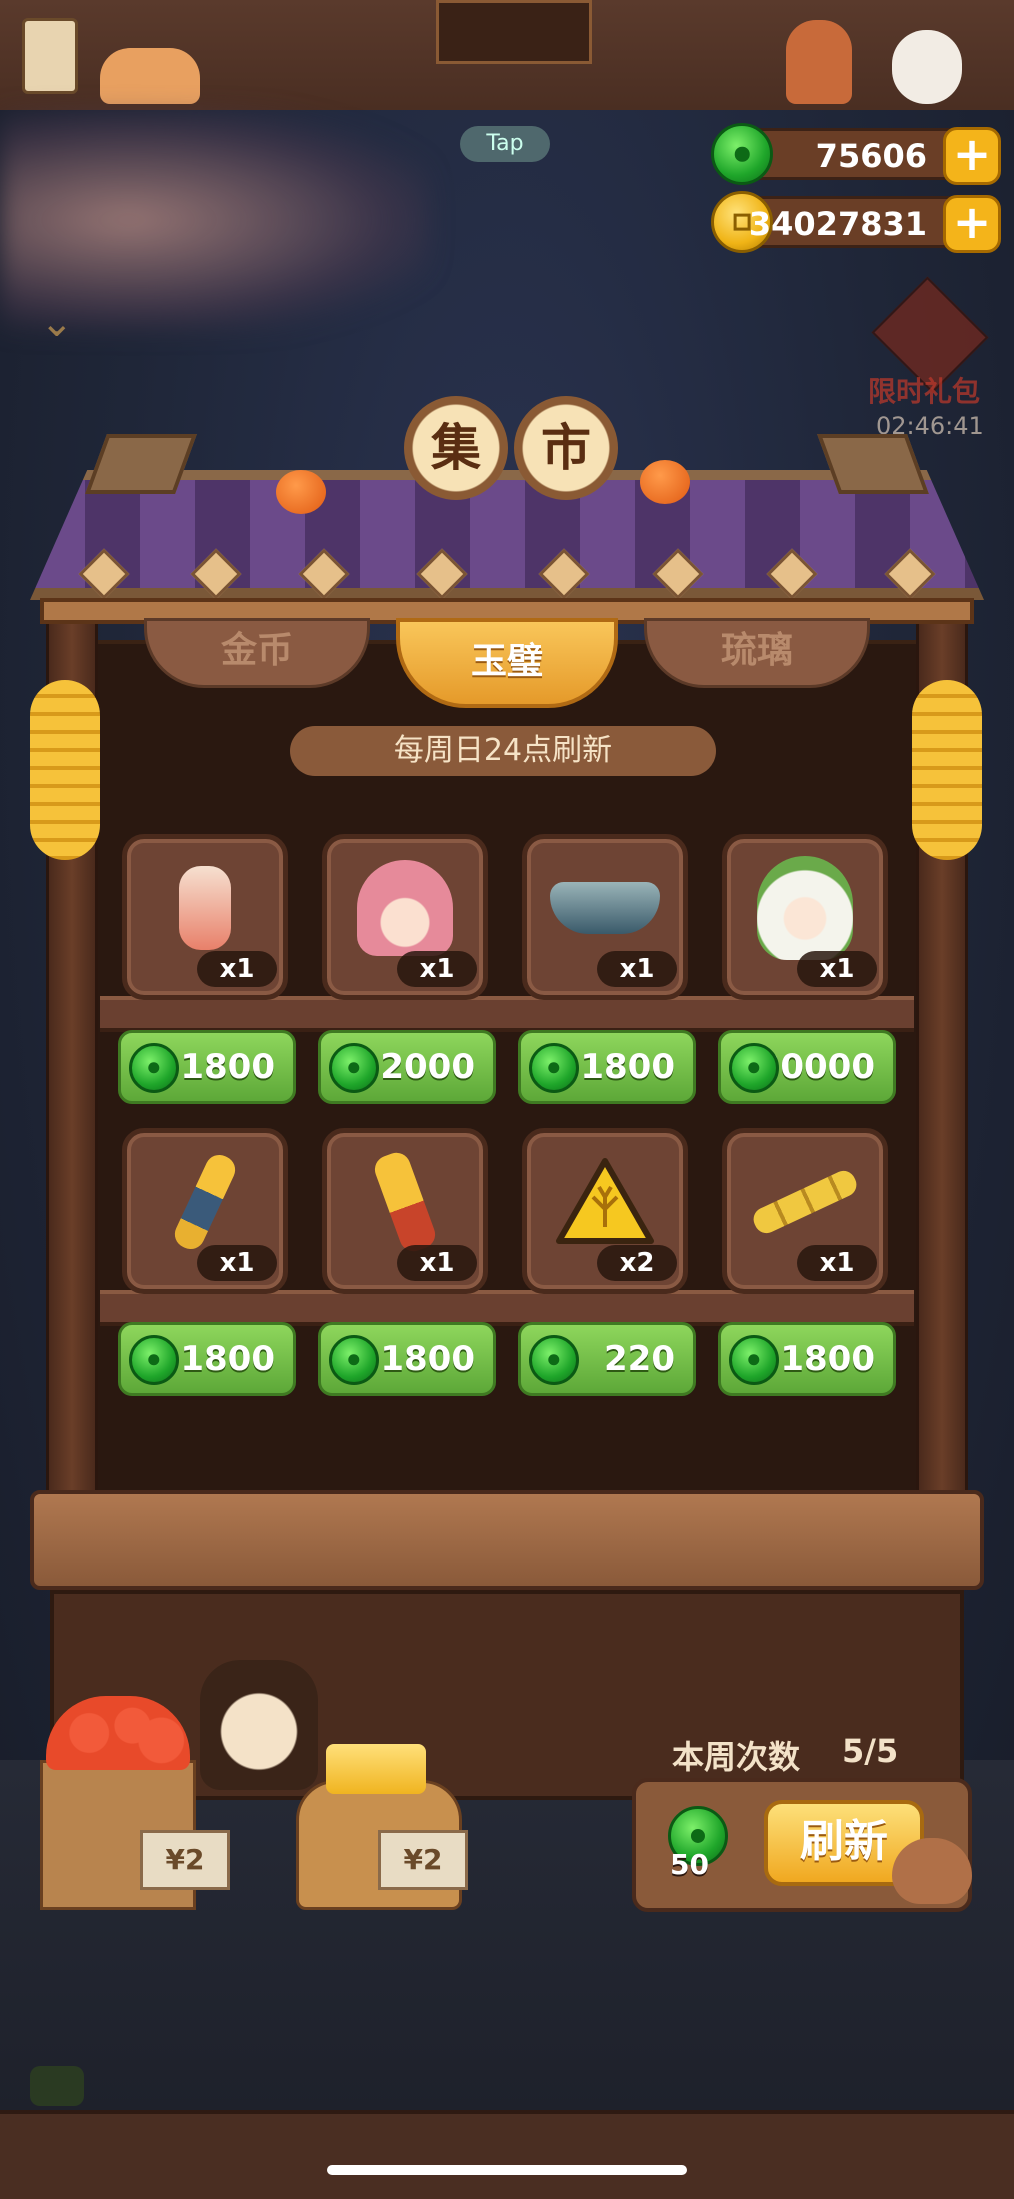  Describe the element at coordinates (57, 2086) in the screenshot. I see `side-button-icon` at that location.